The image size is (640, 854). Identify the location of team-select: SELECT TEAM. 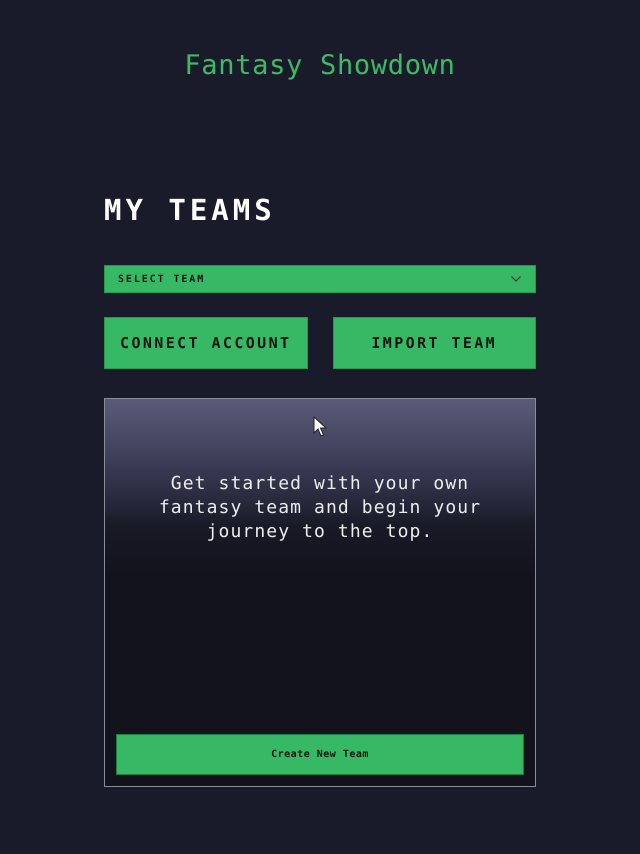
(320, 279).